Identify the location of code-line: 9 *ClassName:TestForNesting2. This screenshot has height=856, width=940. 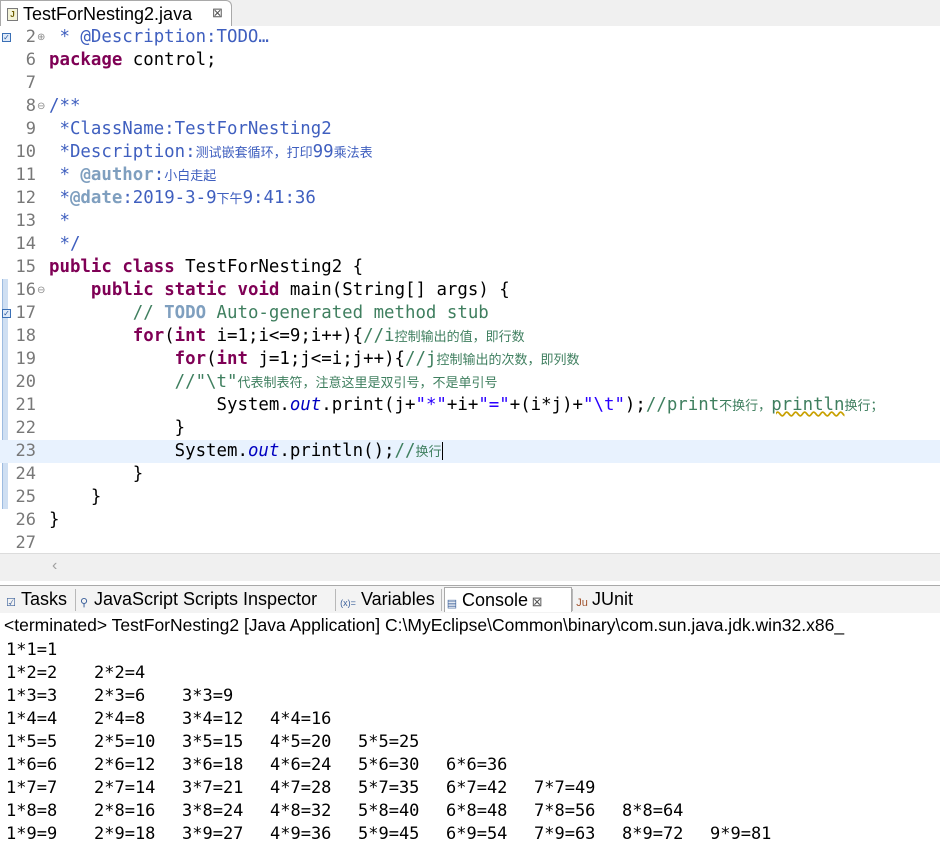
(470, 129).